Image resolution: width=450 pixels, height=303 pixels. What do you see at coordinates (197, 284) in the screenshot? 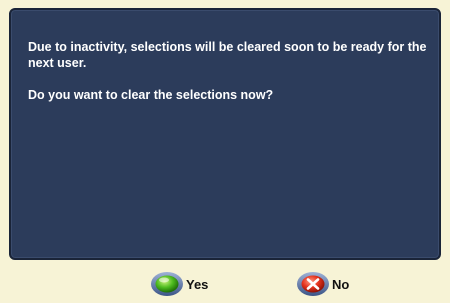
I see `yes-button-label: Yes` at bounding box center [197, 284].